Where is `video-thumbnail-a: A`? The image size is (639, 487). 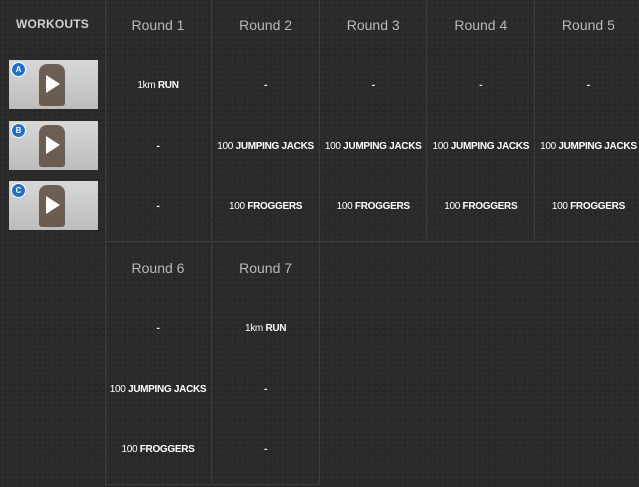 video-thumbnail-a: A is located at coordinates (53, 84).